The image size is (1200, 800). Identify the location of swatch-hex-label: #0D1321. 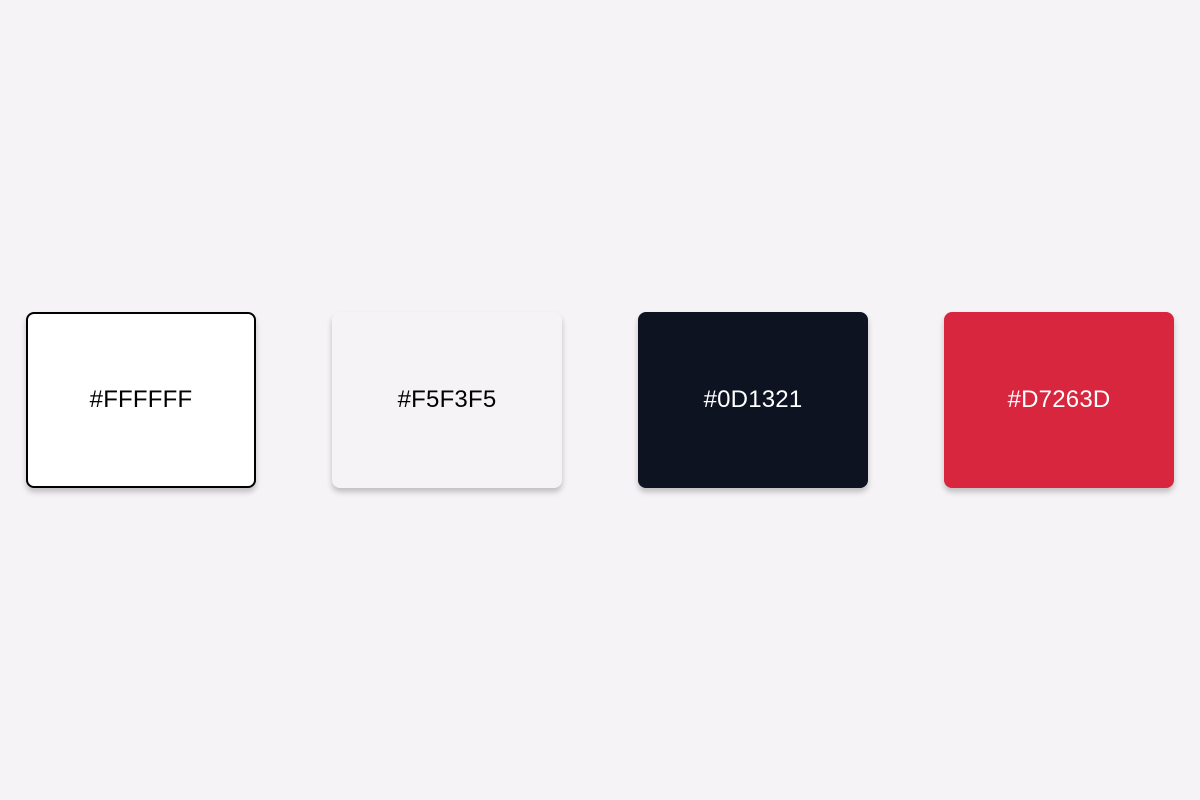
(753, 399).